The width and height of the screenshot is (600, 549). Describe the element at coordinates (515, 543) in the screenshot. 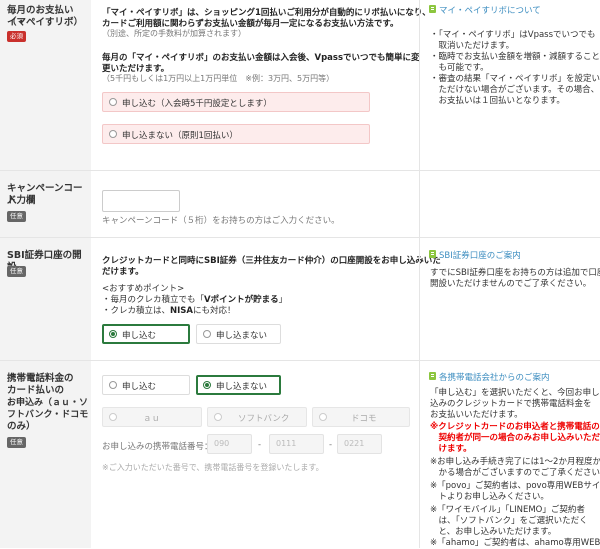

I see `mobile-side-d1: ※「ahamo」ご契約者は、ahamo専用WEB` at that location.